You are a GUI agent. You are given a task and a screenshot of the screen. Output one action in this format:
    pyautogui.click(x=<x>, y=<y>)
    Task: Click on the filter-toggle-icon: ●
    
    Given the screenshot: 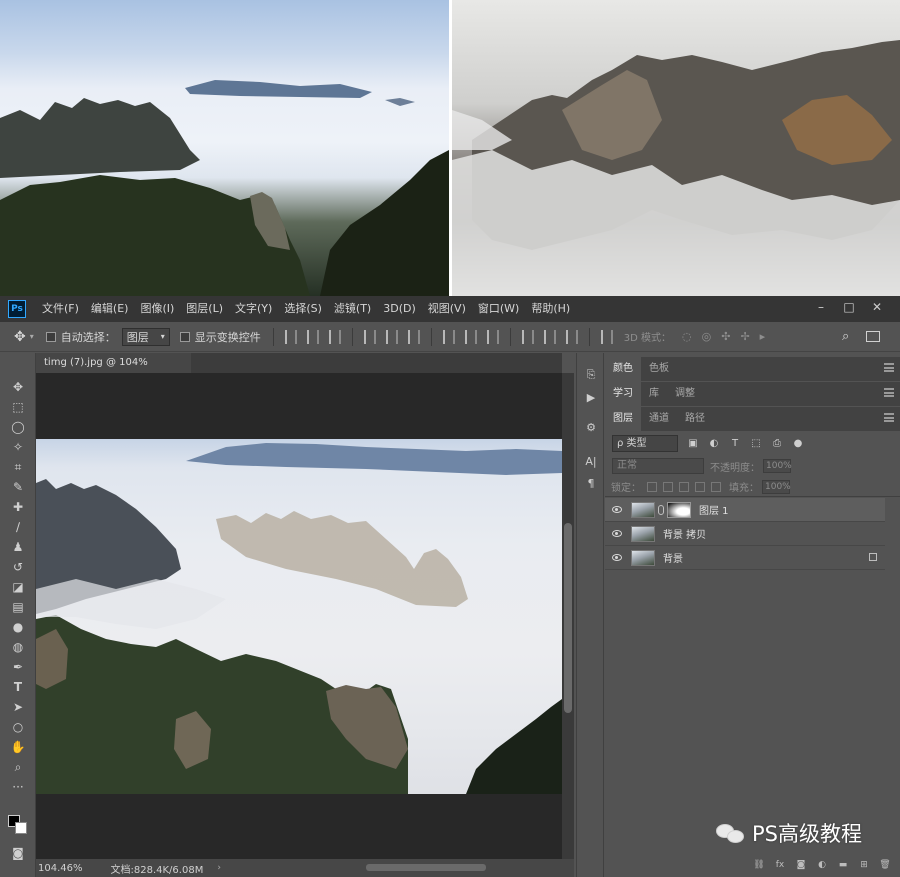 What is the action you would take?
    pyautogui.click(x=798, y=443)
    